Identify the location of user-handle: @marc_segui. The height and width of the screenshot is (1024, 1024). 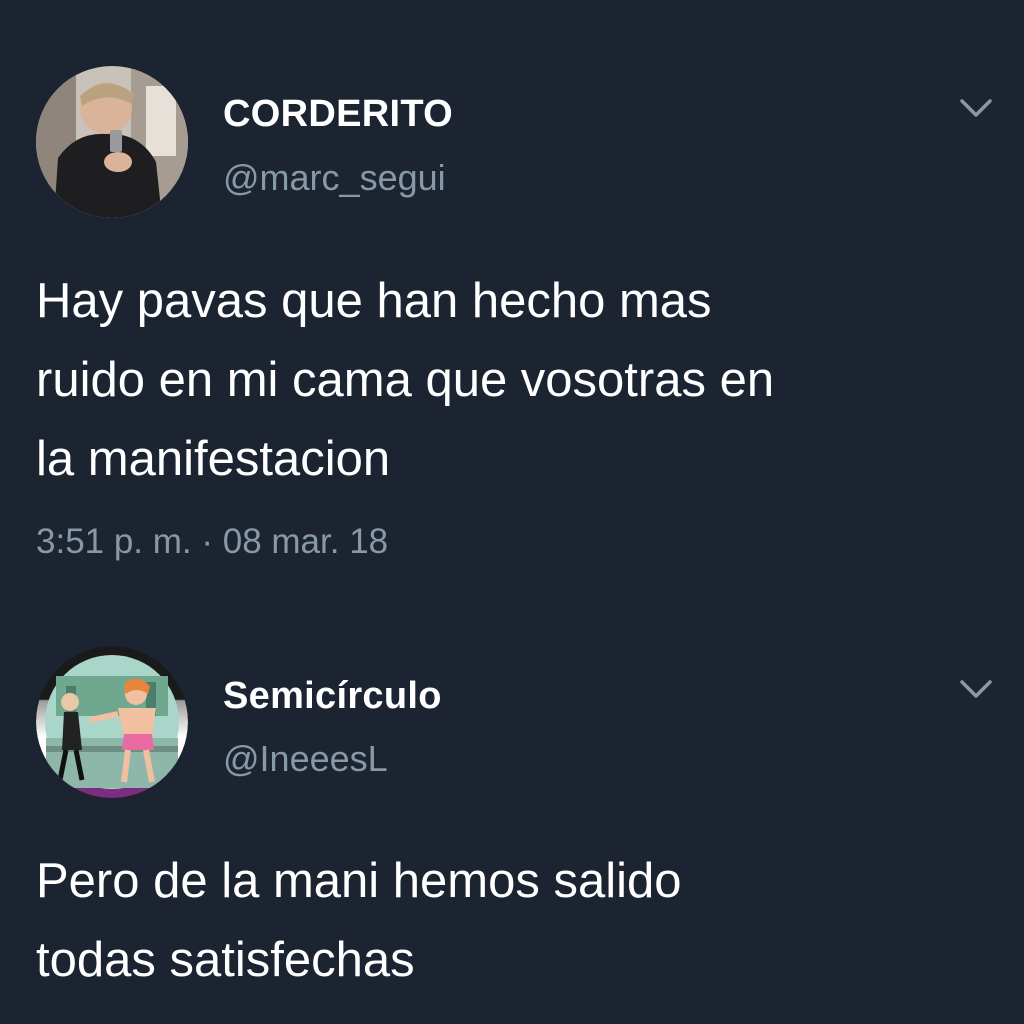
(334, 178).